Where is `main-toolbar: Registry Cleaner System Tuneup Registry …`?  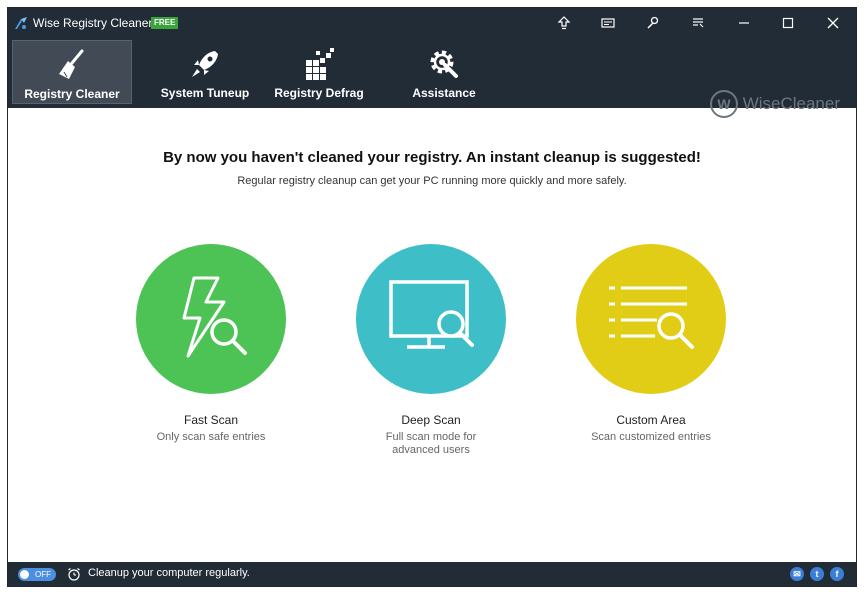
main-toolbar: Registry Cleaner System Tuneup Registry … is located at coordinates (432, 78).